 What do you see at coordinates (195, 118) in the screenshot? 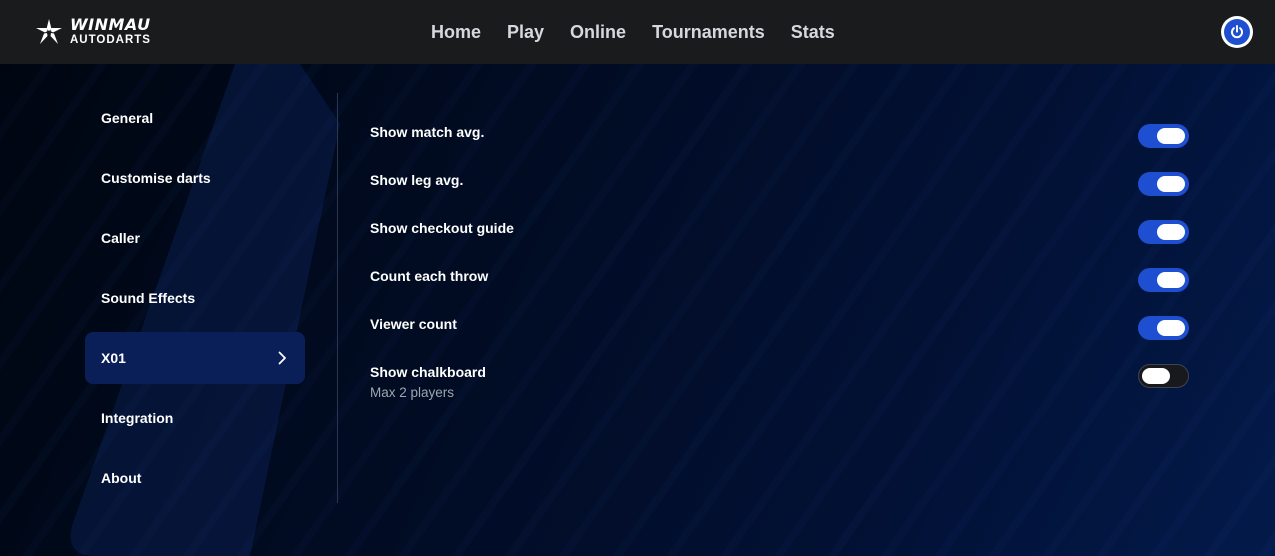
I see `sidebar-item-general: General` at bounding box center [195, 118].